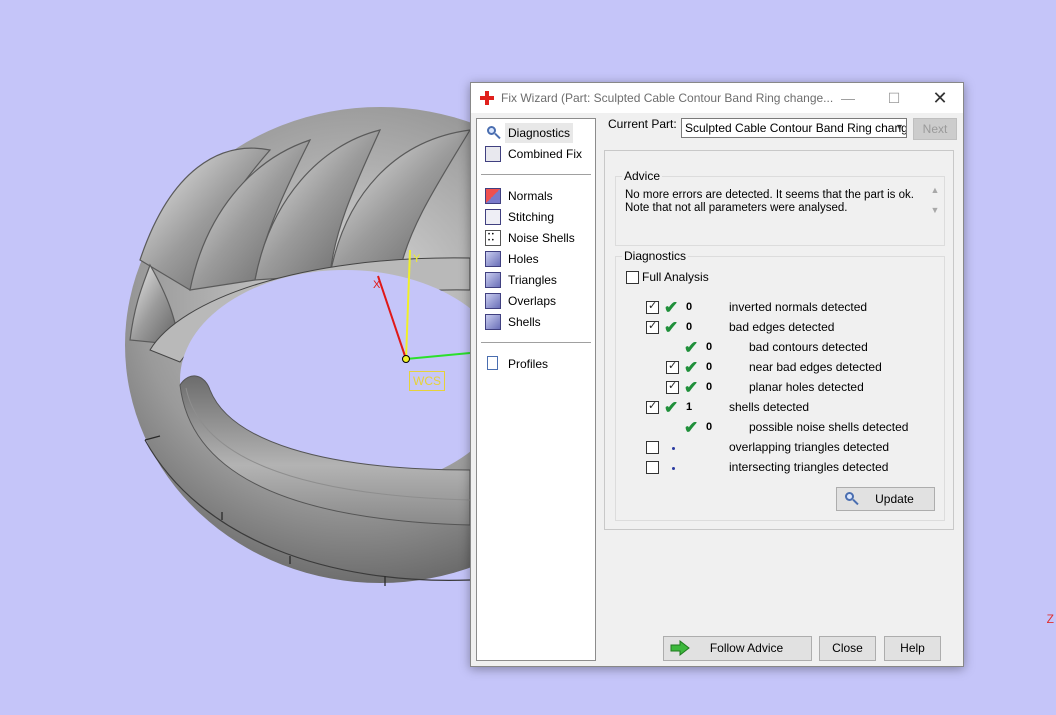  I want to click on normals-cube-icon, so click(493, 196).